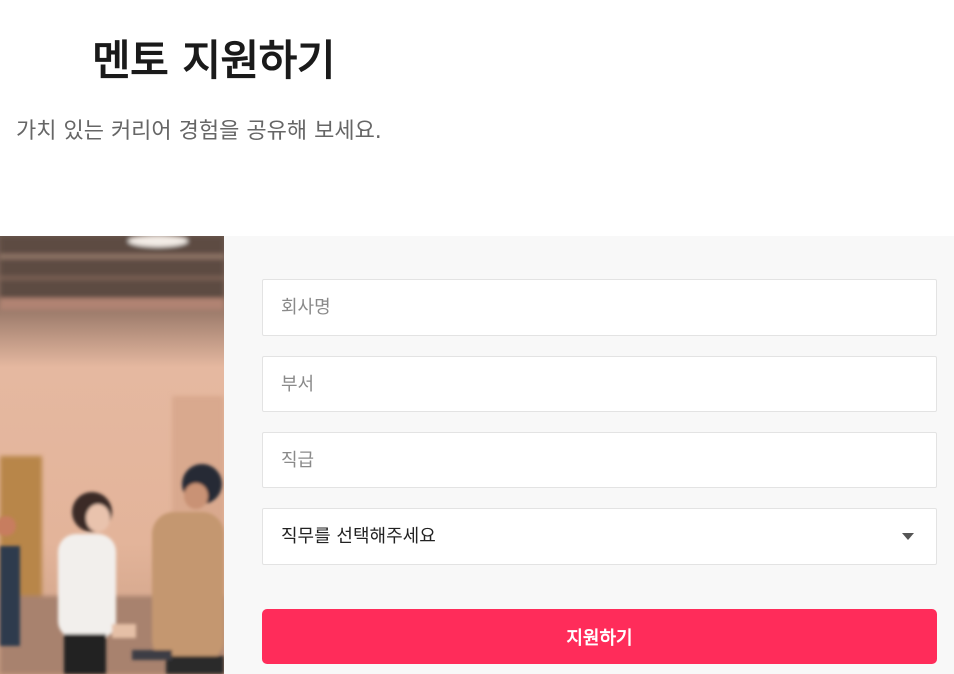  What do you see at coordinates (358, 536) in the screenshot?
I see `job-select-value: 직무를 선택해주세요` at bounding box center [358, 536].